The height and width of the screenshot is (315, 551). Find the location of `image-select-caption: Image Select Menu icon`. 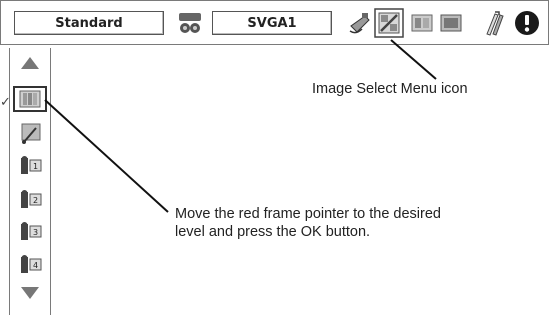

image-select-caption: Image Select Menu icon is located at coordinates (390, 89).